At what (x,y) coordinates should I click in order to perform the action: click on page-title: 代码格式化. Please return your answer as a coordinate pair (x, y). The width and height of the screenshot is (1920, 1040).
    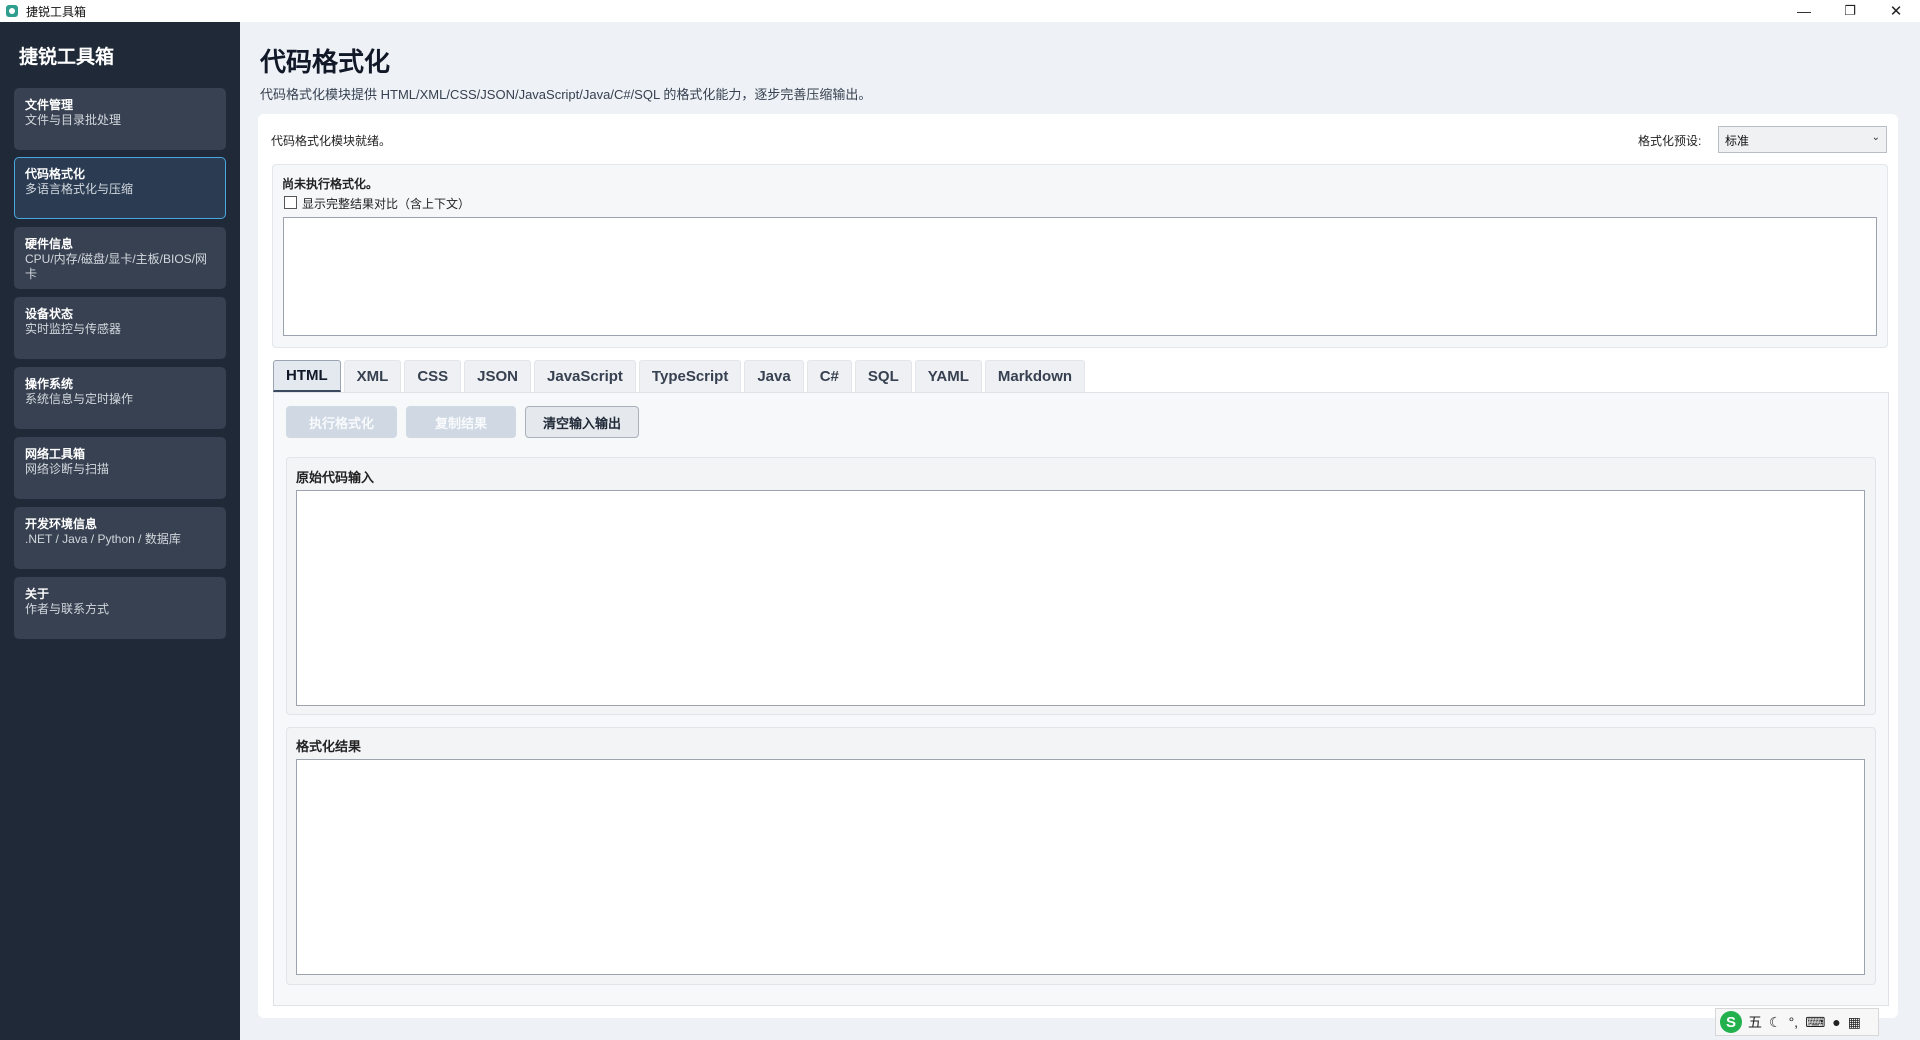
    Looking at the image, I should click on (325, 62).